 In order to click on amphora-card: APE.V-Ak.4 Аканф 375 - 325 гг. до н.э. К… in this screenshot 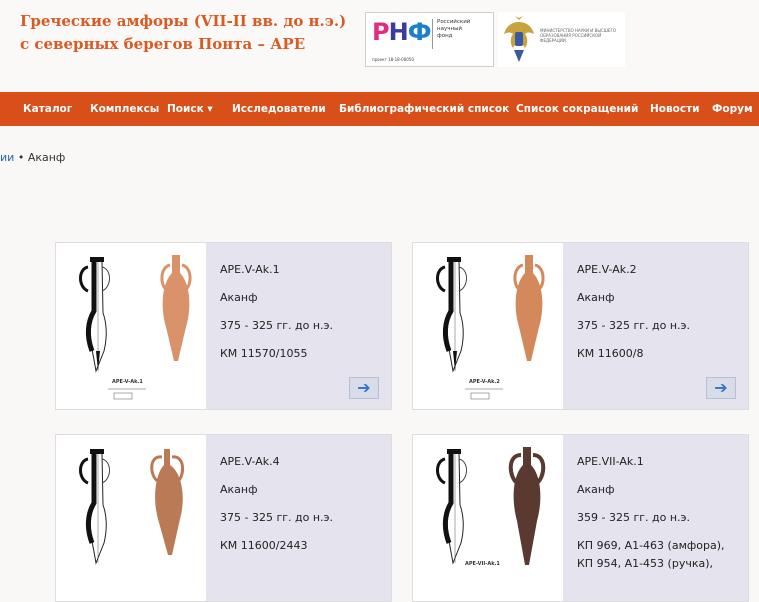, I will do `click(223, 518)`.